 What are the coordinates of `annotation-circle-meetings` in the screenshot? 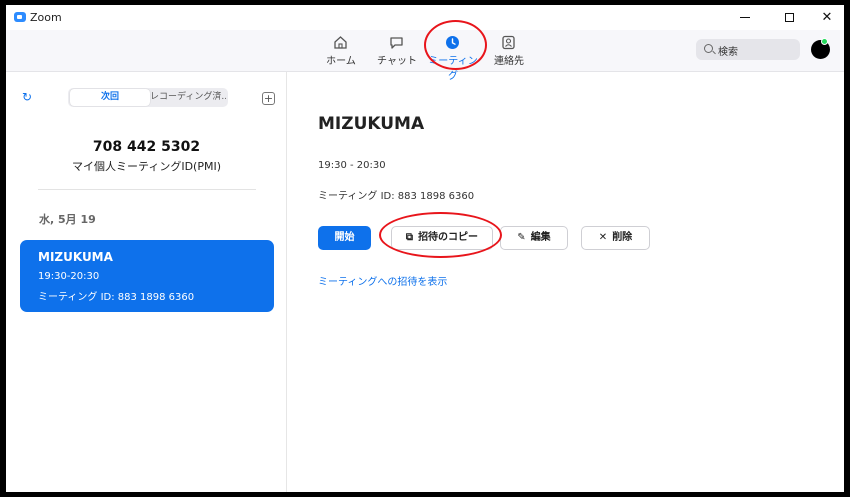 It's located at (455, 45).